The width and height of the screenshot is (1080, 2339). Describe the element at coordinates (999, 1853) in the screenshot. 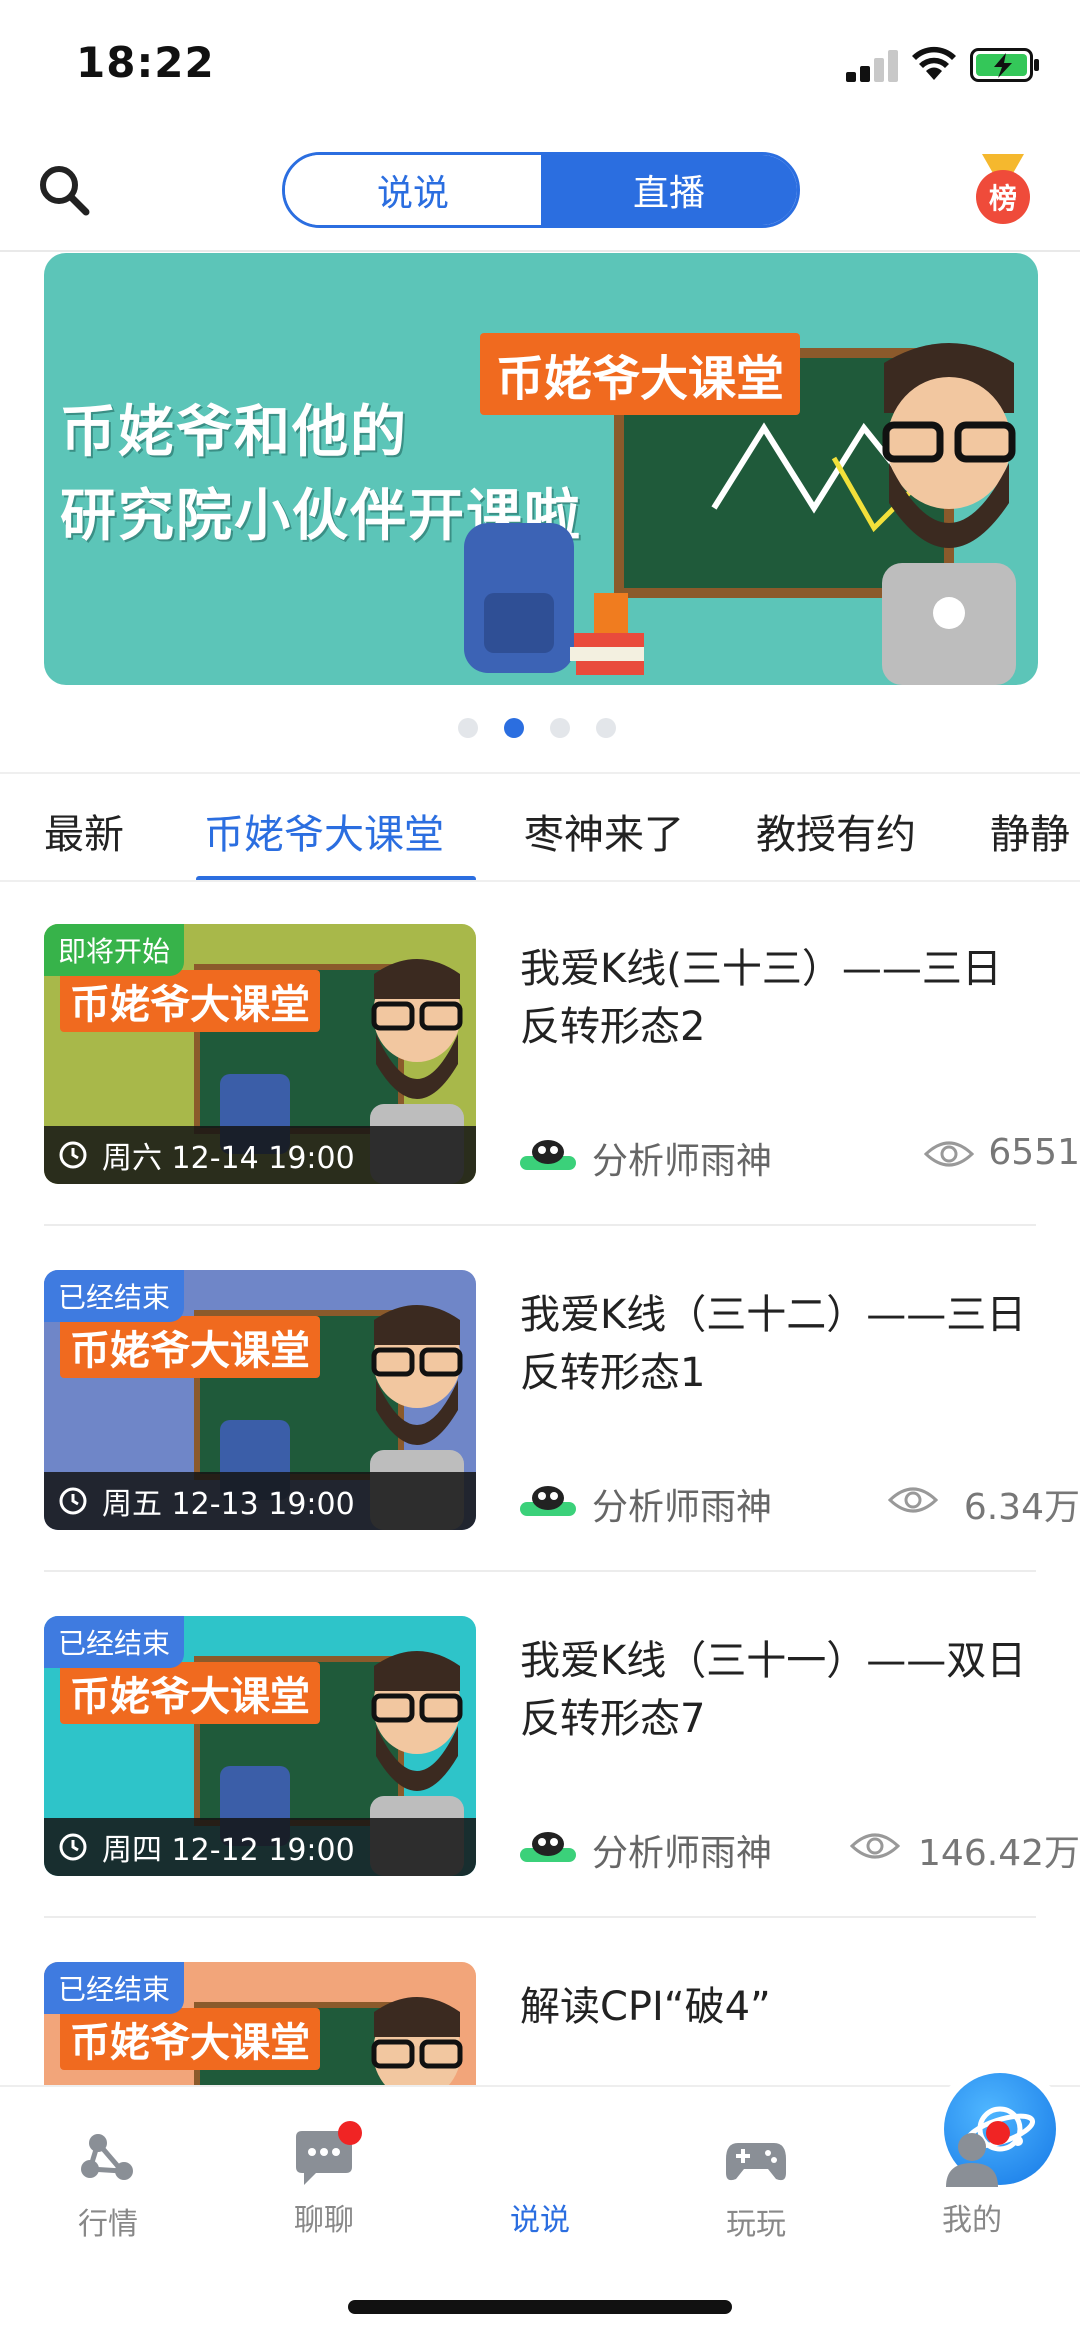

I see `view-count: 146.42万` at that location.